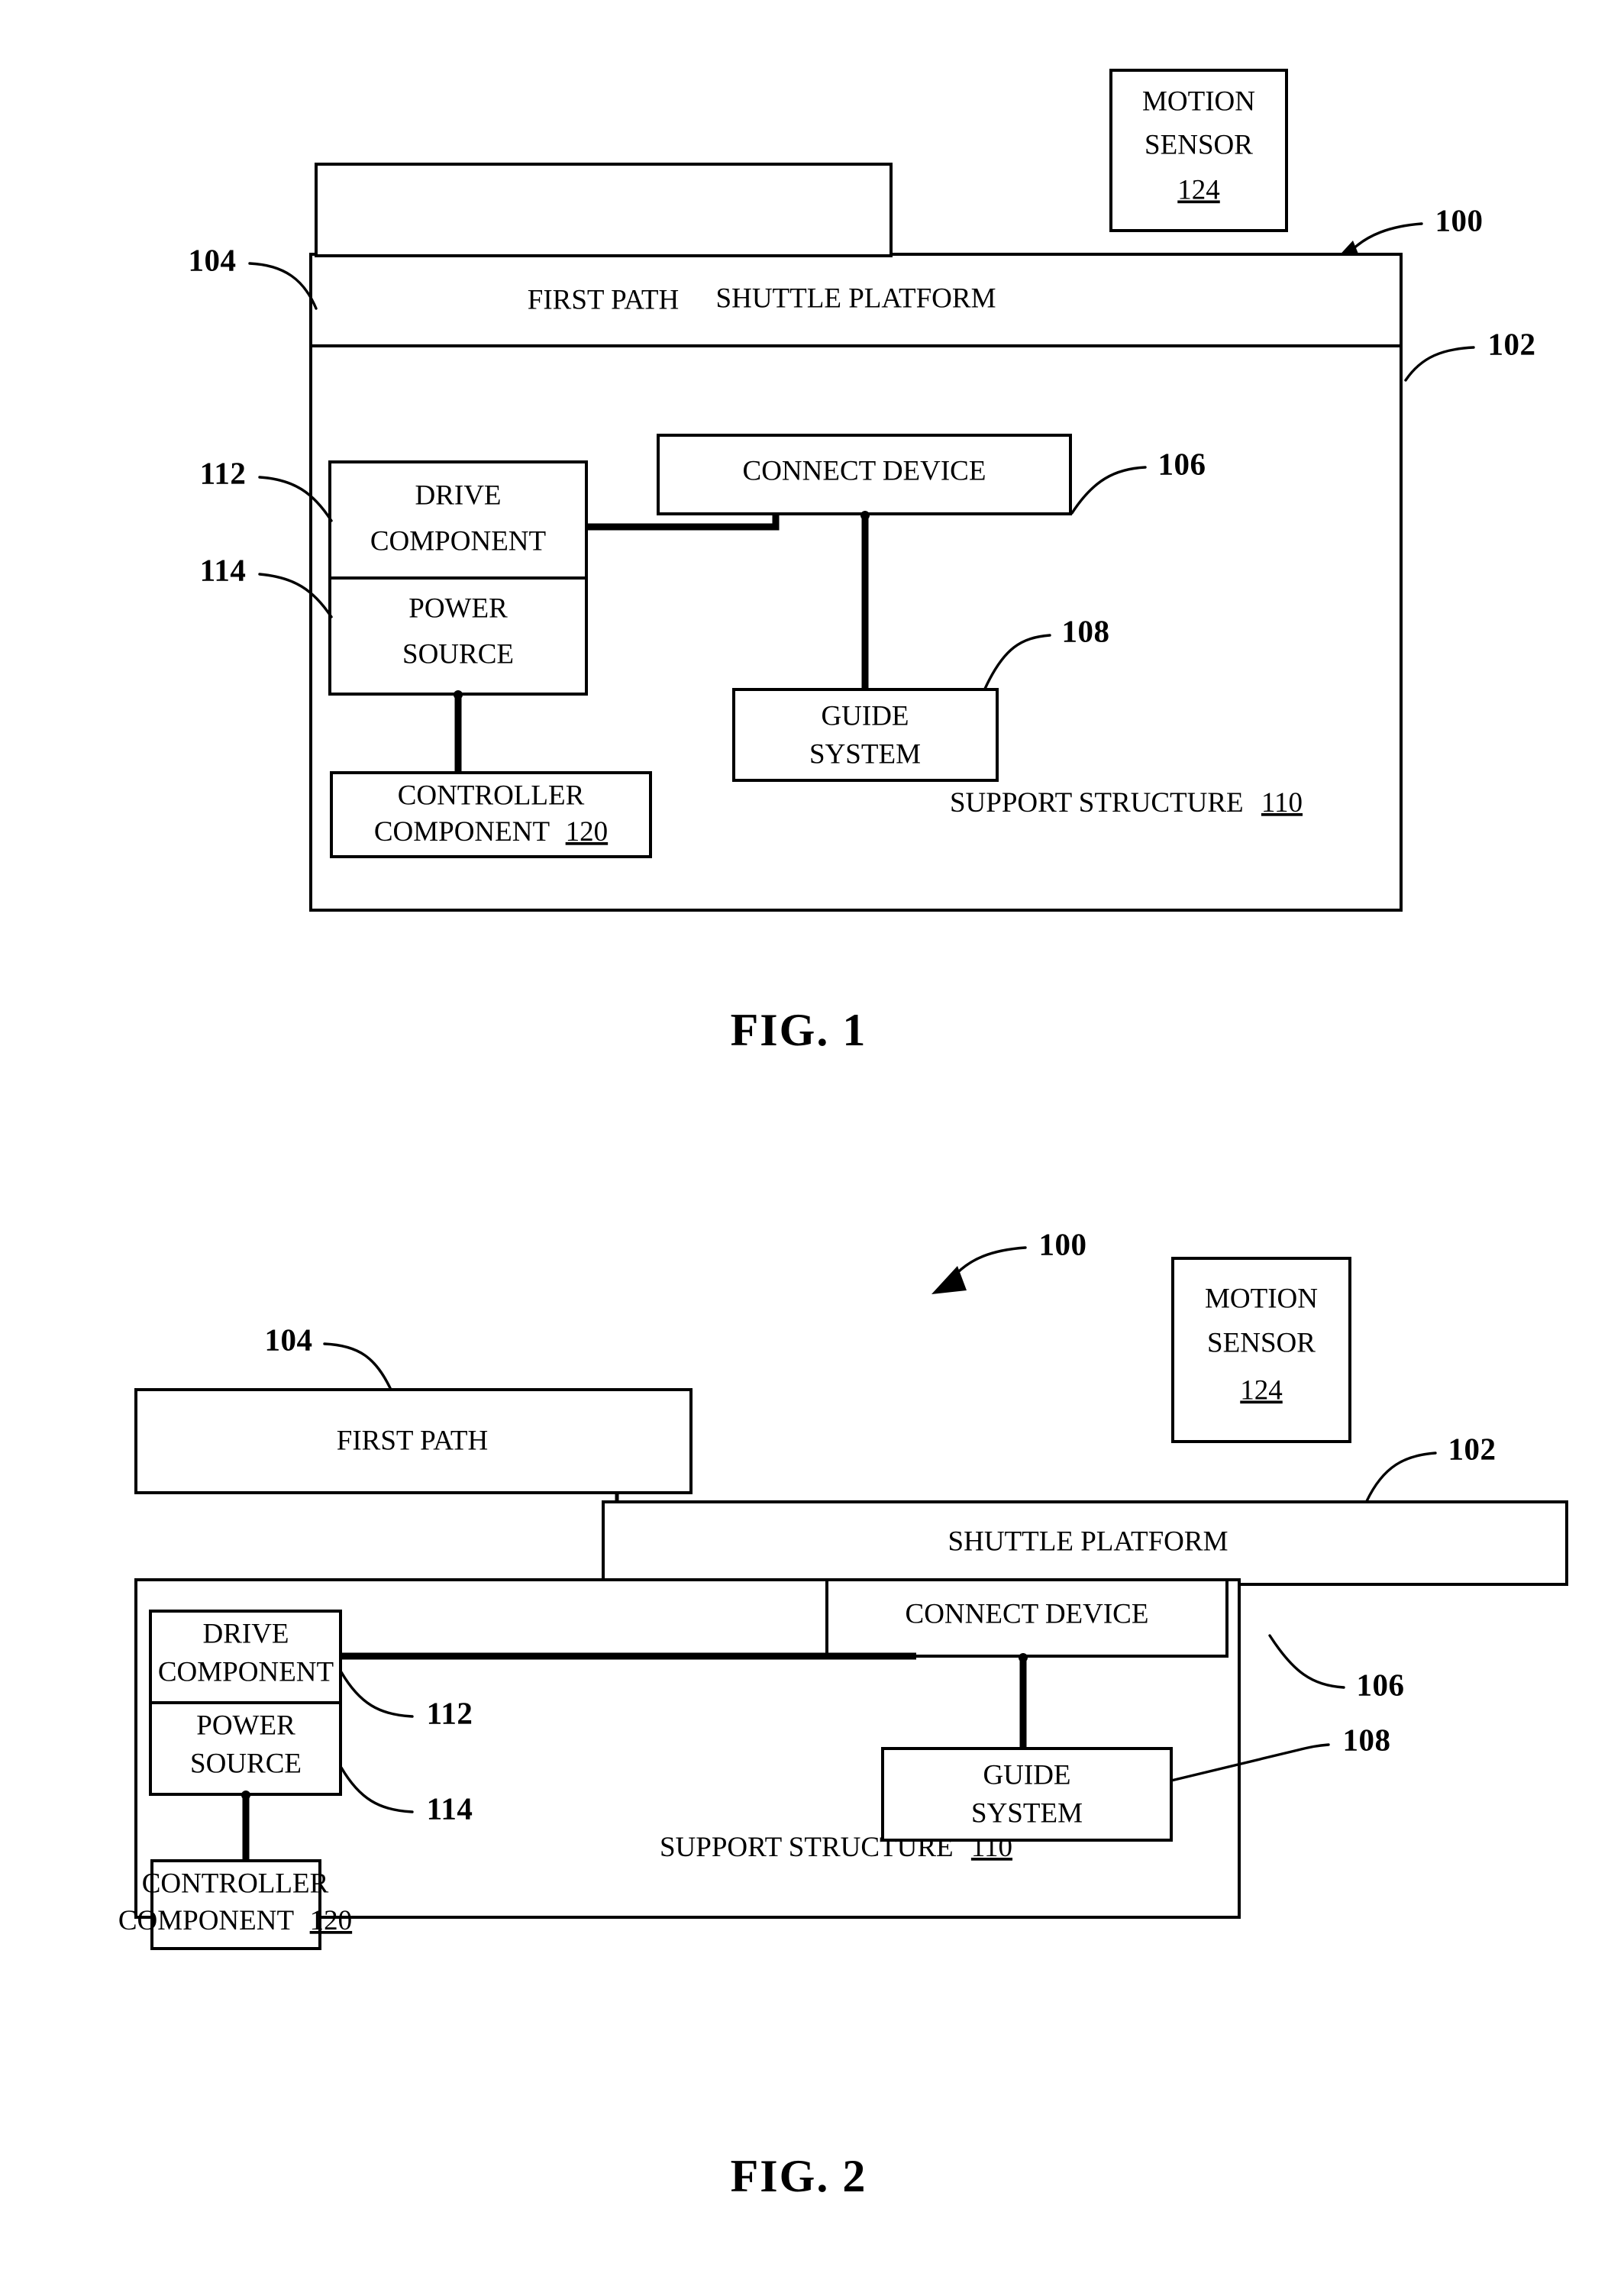 This screenshot has height=2283, width=1624. What do you see at coordinates (1199, 144) in the screenshot?
I see `fig1-motion-sensor-label-line2: SENSOR` at bounding box center [1199, 144].